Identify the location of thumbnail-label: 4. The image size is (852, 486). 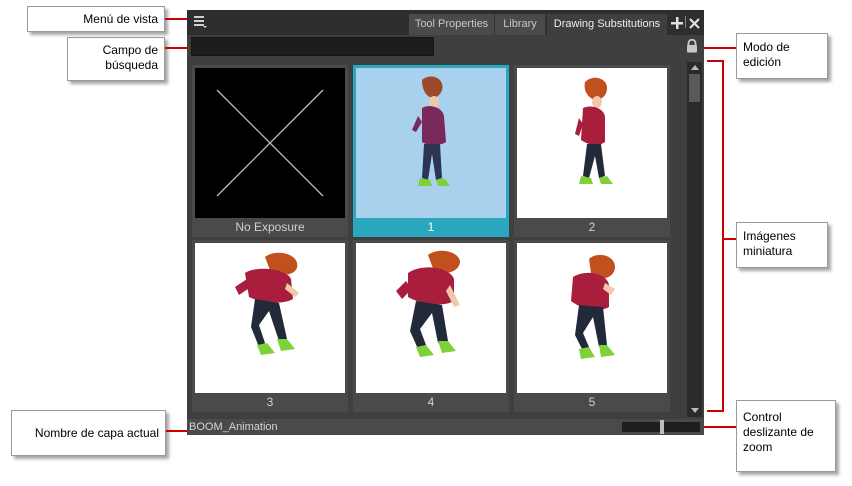
(431, 402).